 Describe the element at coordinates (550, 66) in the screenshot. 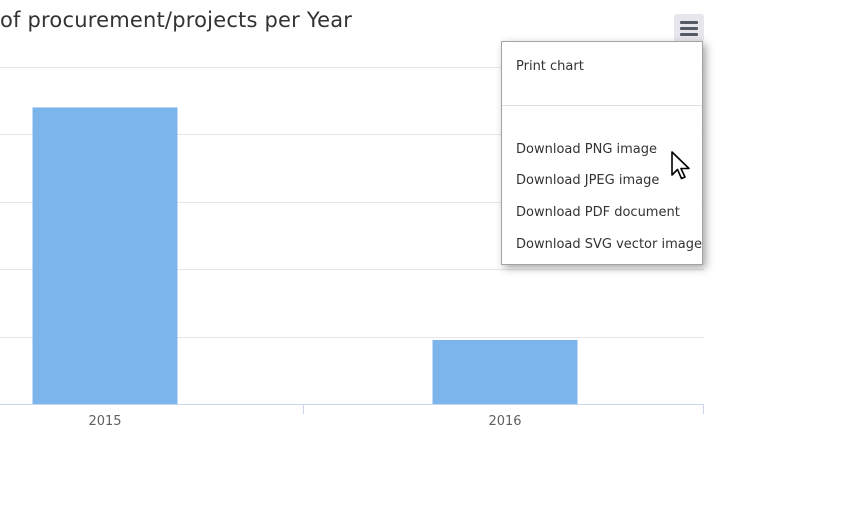

I see `menu-item-print-chart: Print chart` at that location.